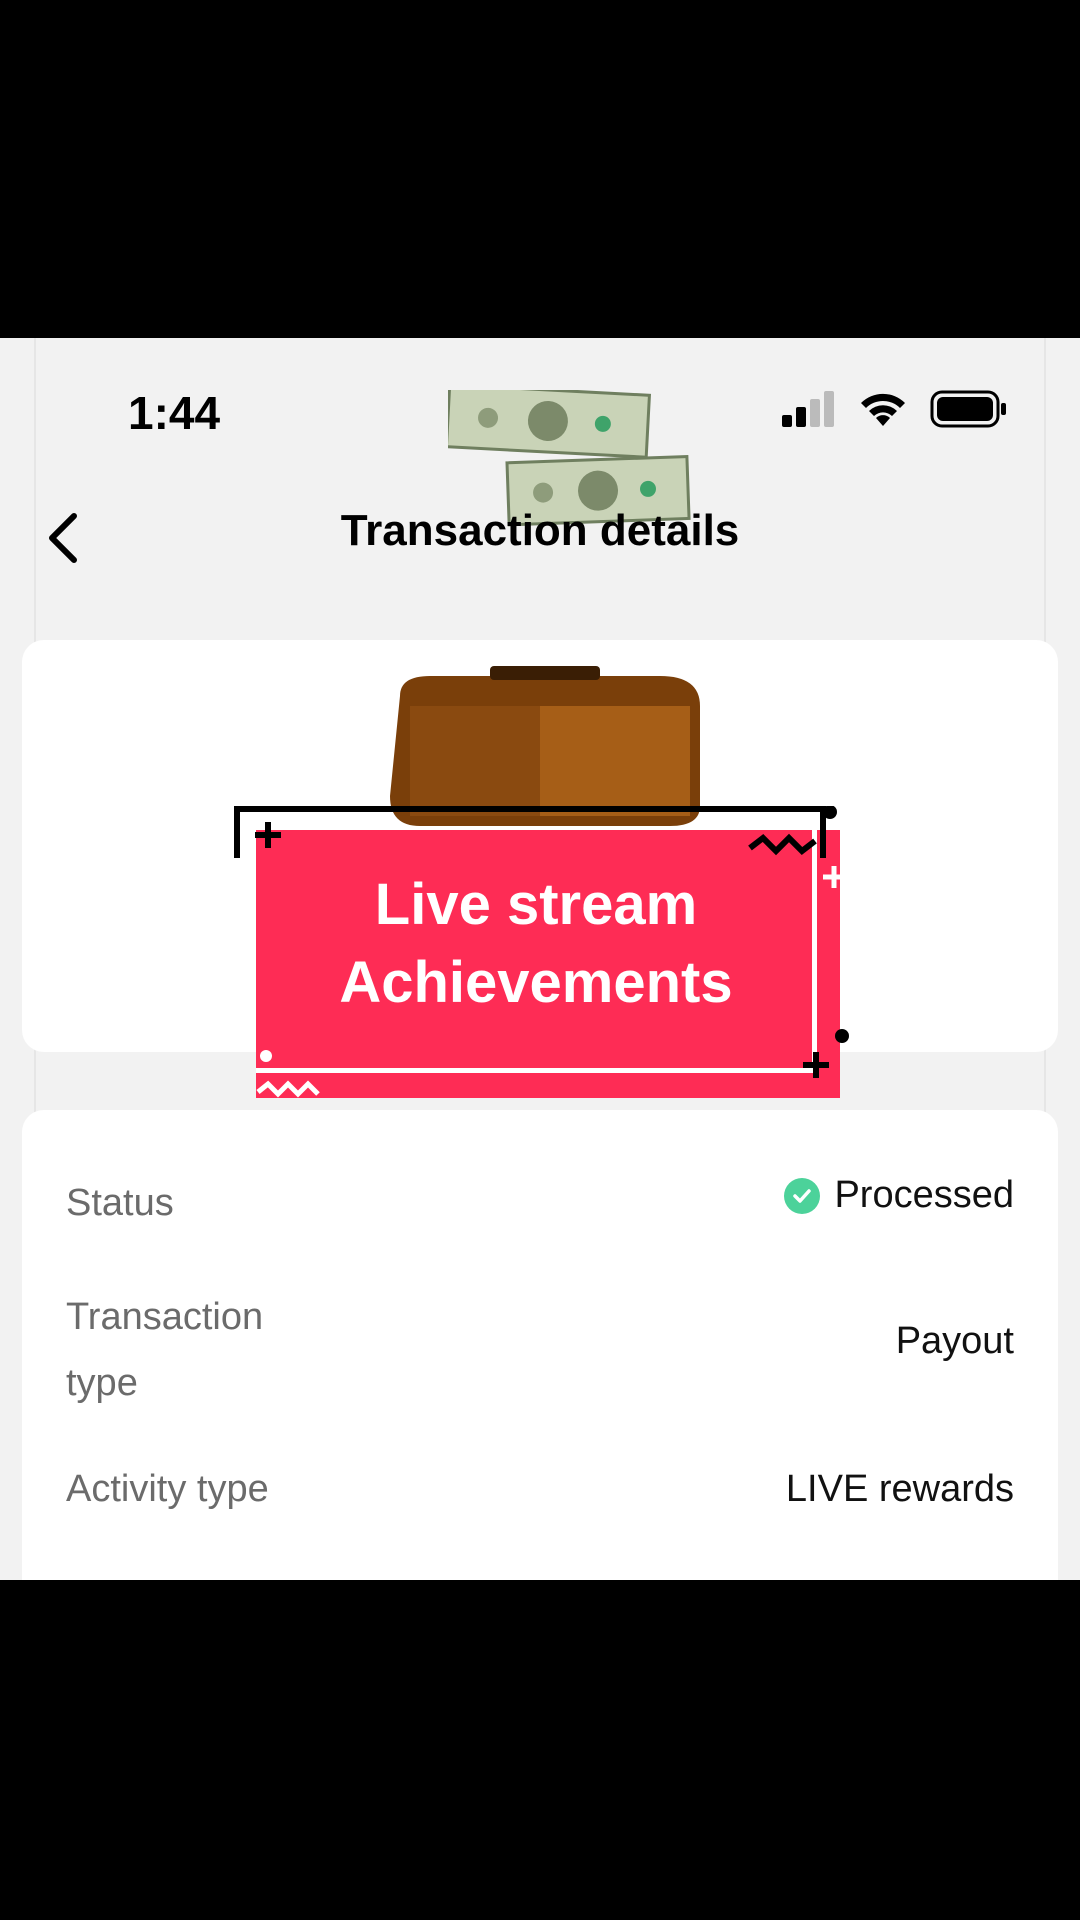  What do you see at coordinates (924, 1195) in the screenshot?
I see `status-value-text: Processed` at bounding box center [924, 1195].